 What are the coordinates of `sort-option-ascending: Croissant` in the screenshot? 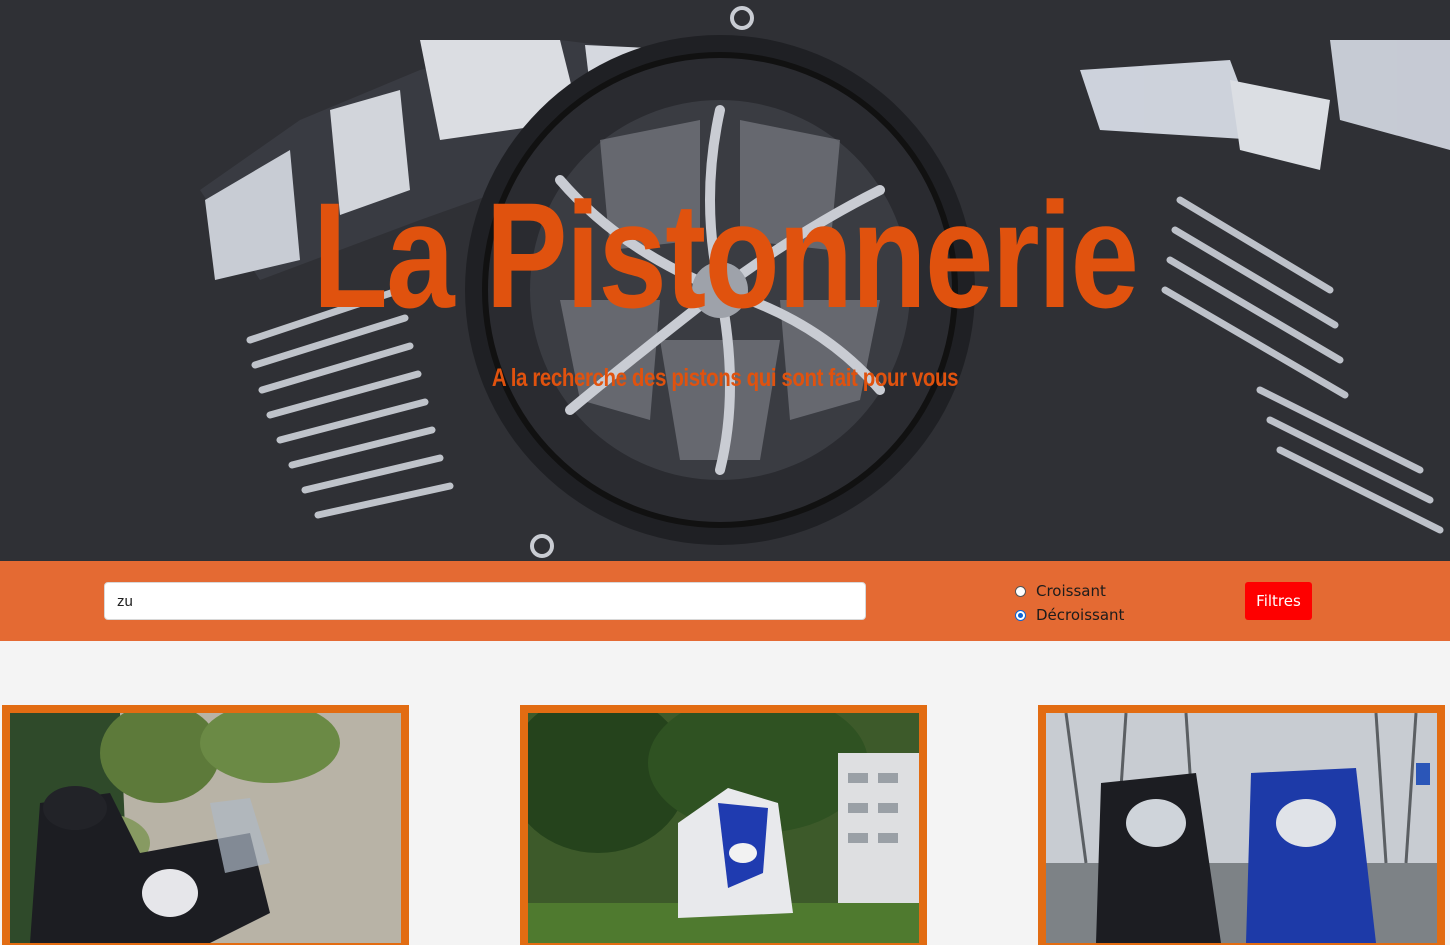 It's located at (1068, 591).